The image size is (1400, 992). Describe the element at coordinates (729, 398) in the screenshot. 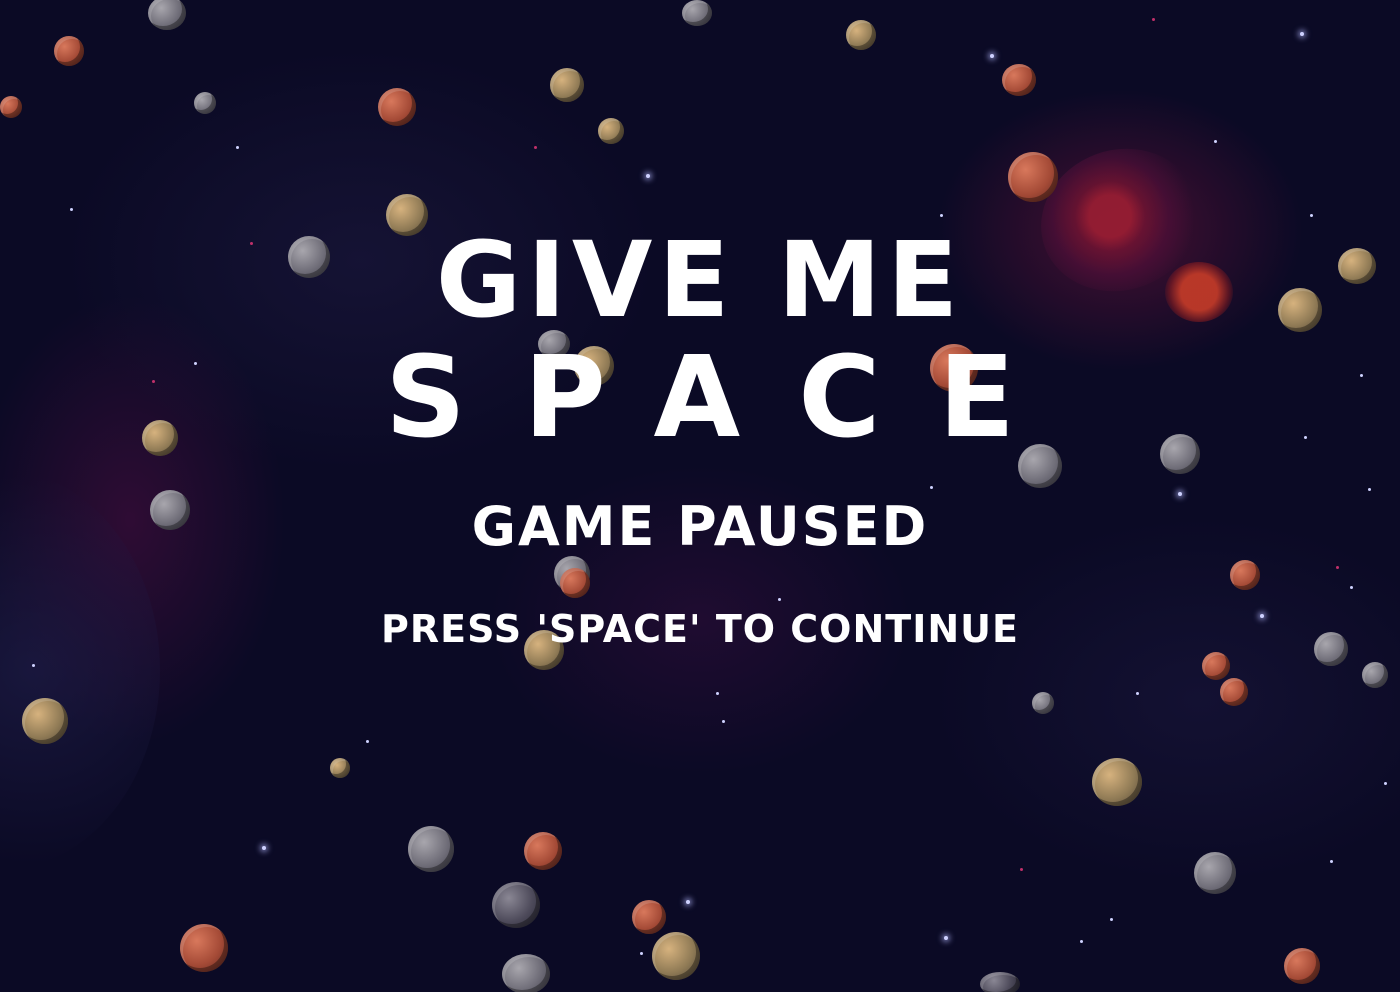

I see `game-title-line2: SPACE` at that location.